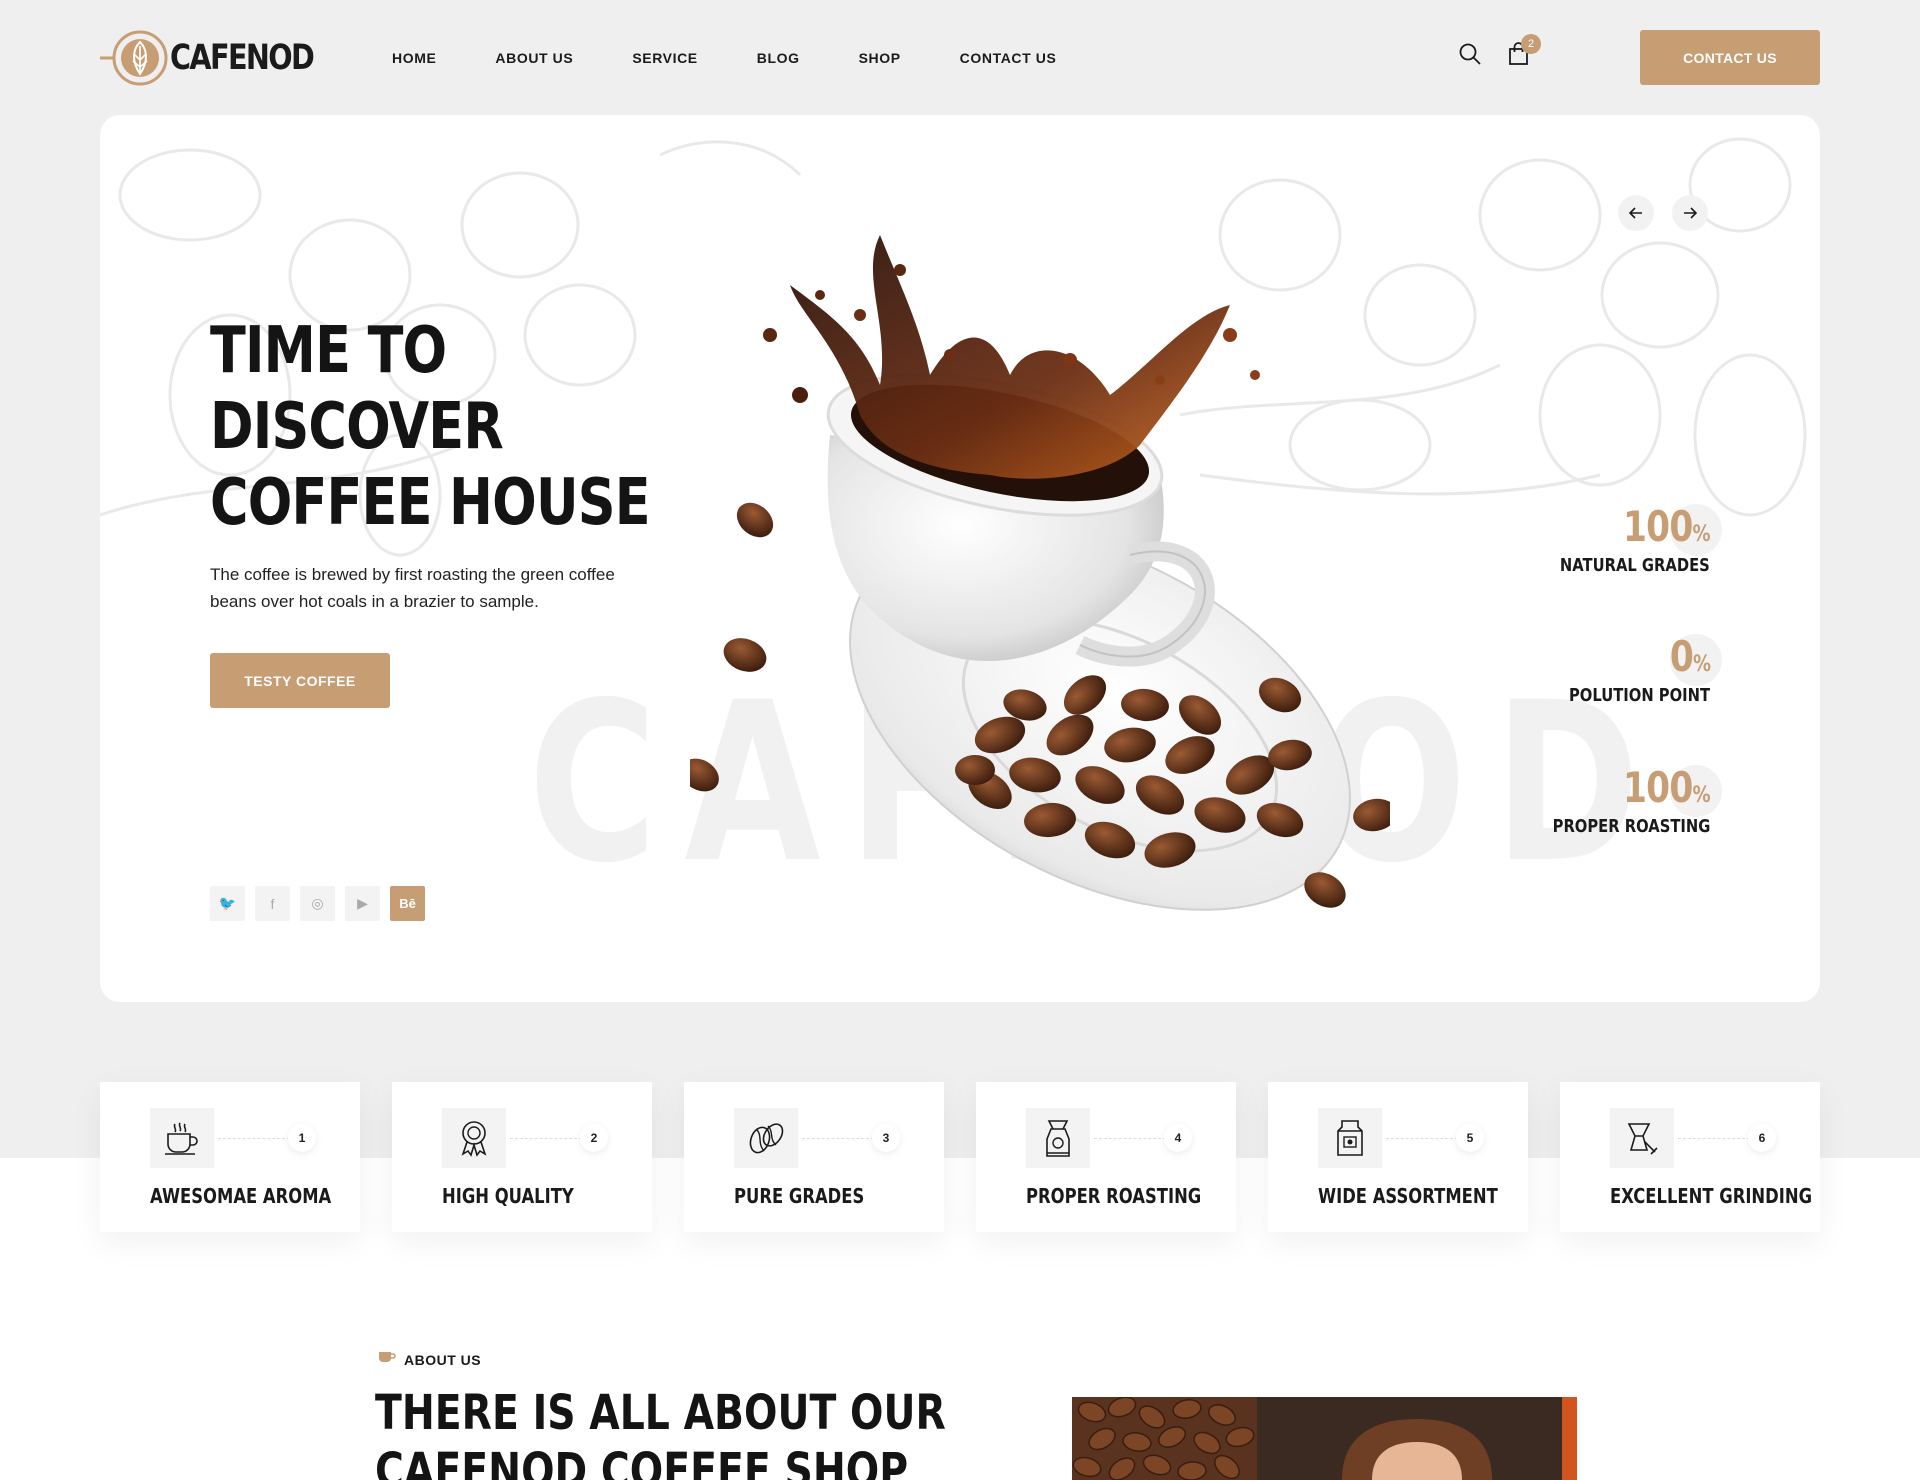 The width and height of the screenshot is (1920, 1480). I want to click on about-title-line-2: CAFENOD COFFEE SHOP, so click(642, 1461).